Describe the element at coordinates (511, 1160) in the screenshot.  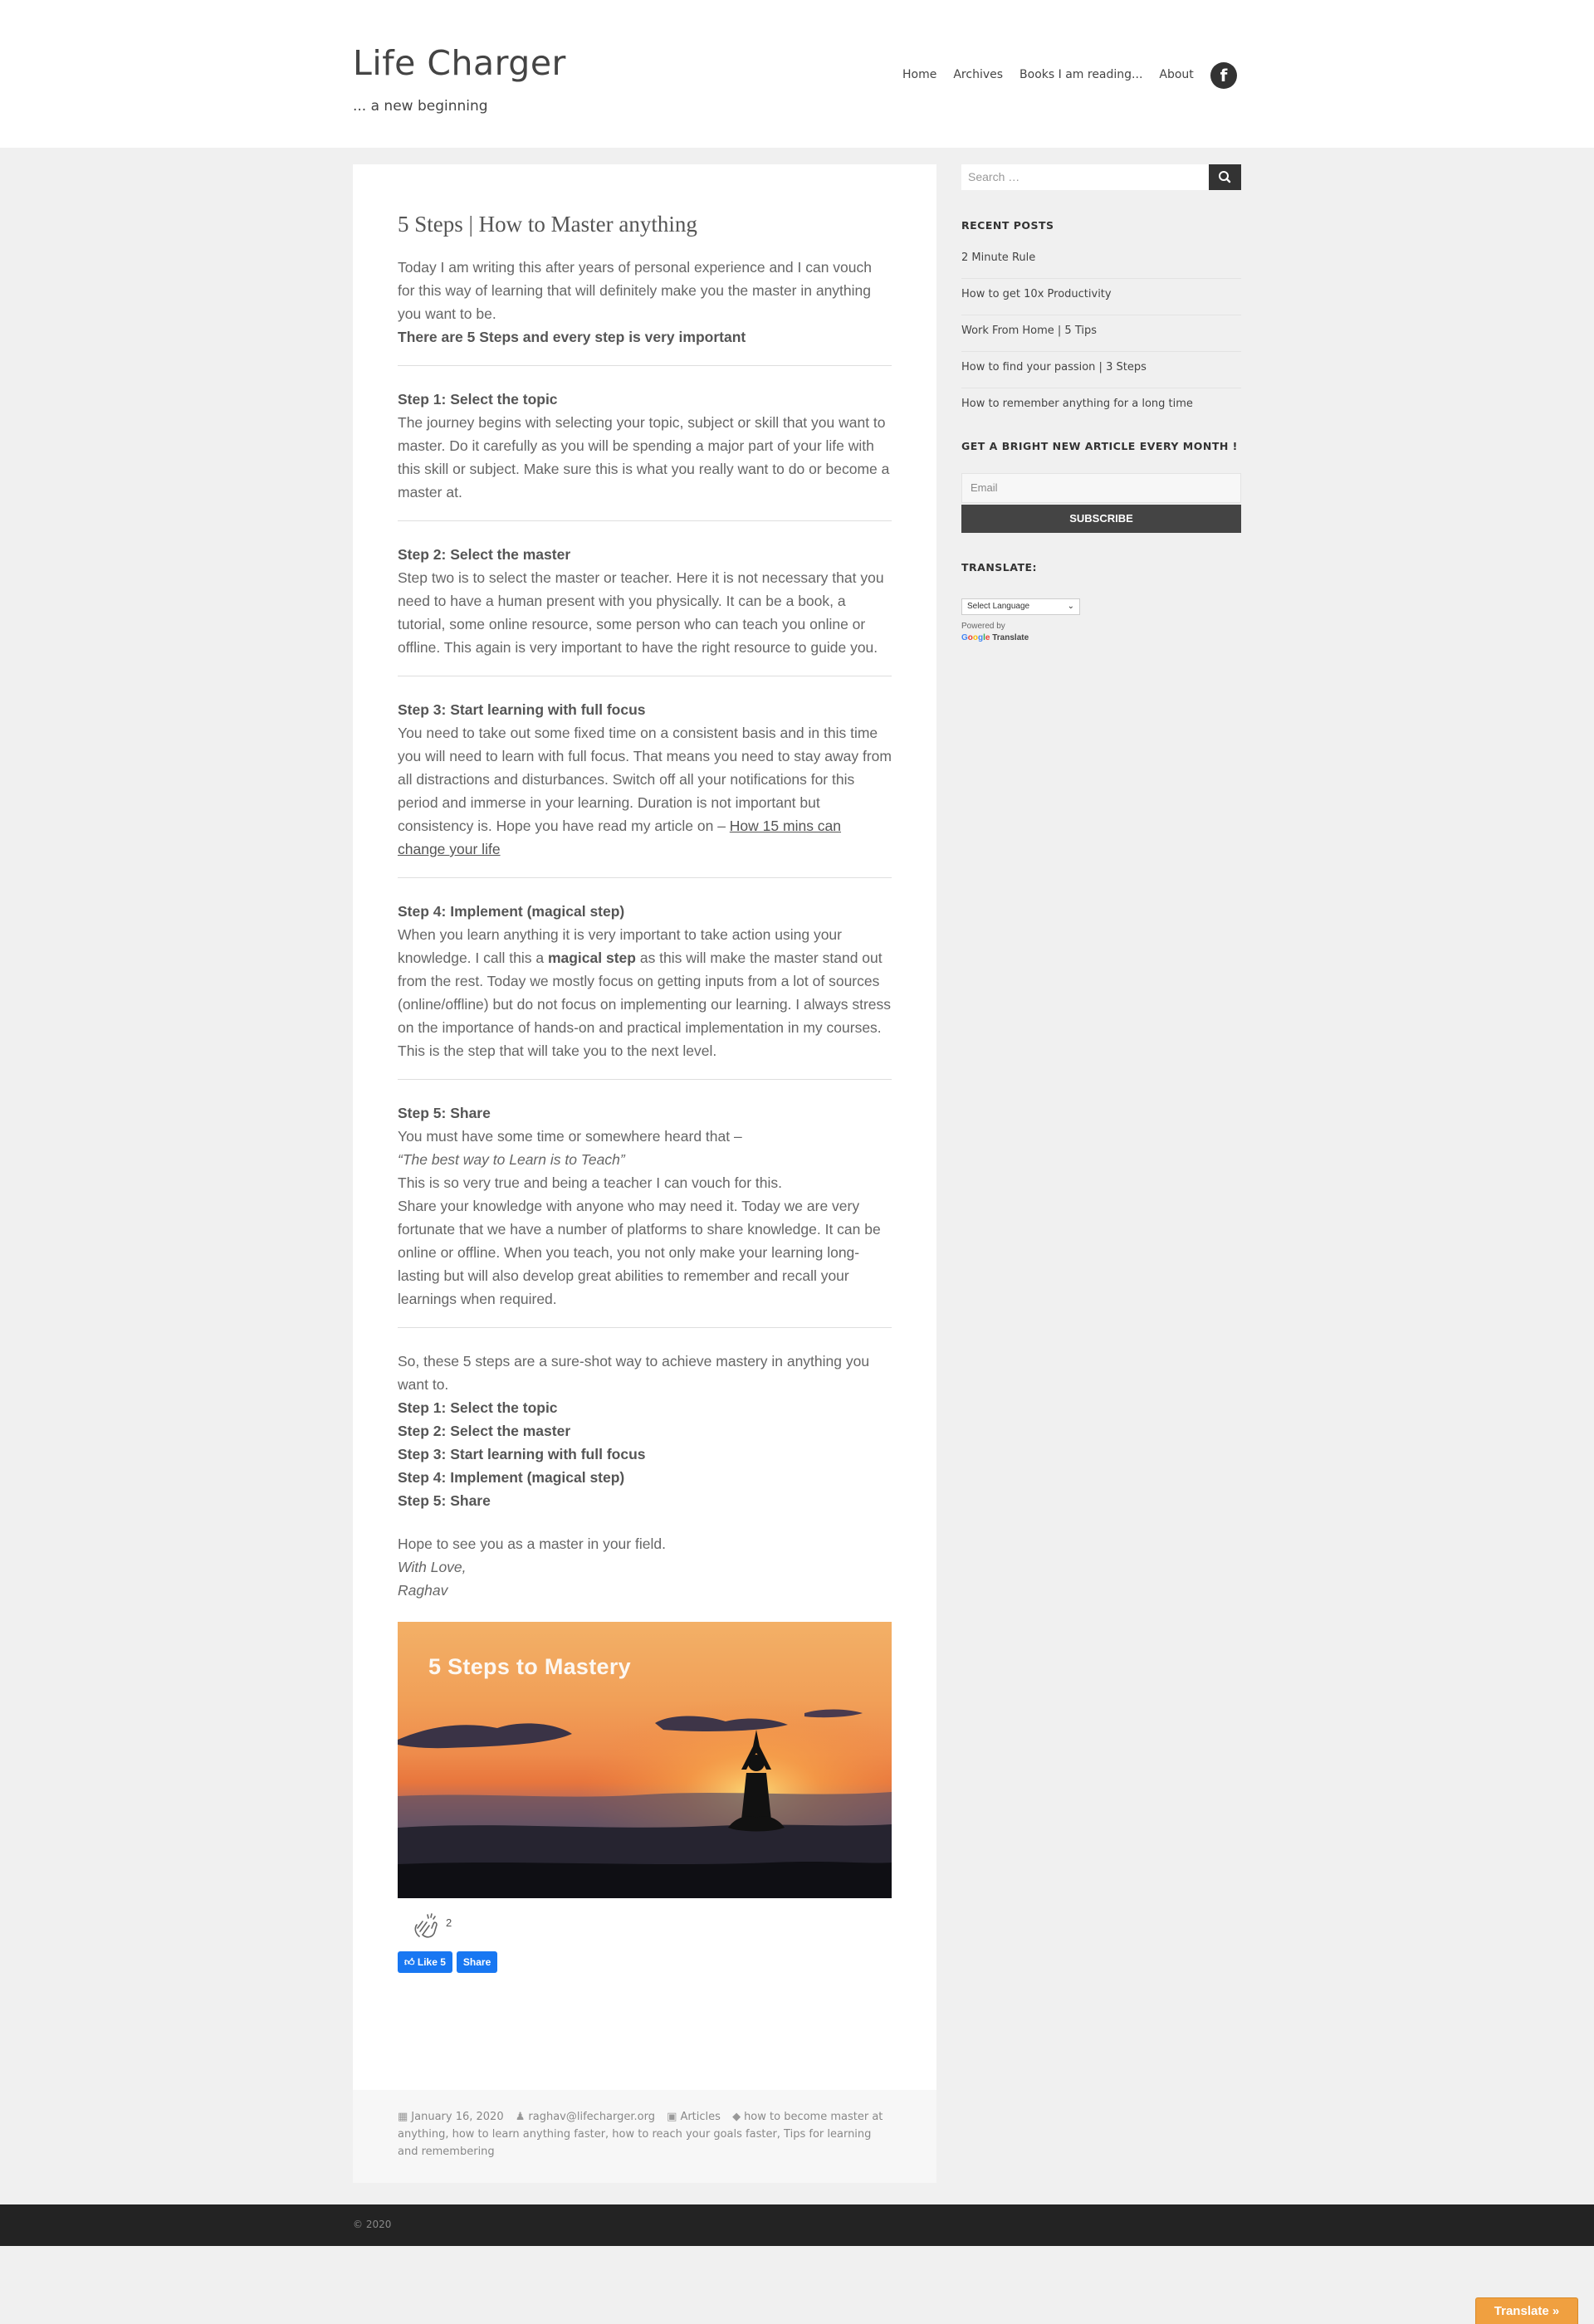
I see `quote: “The best way to Learn is to Teach”` at that location.